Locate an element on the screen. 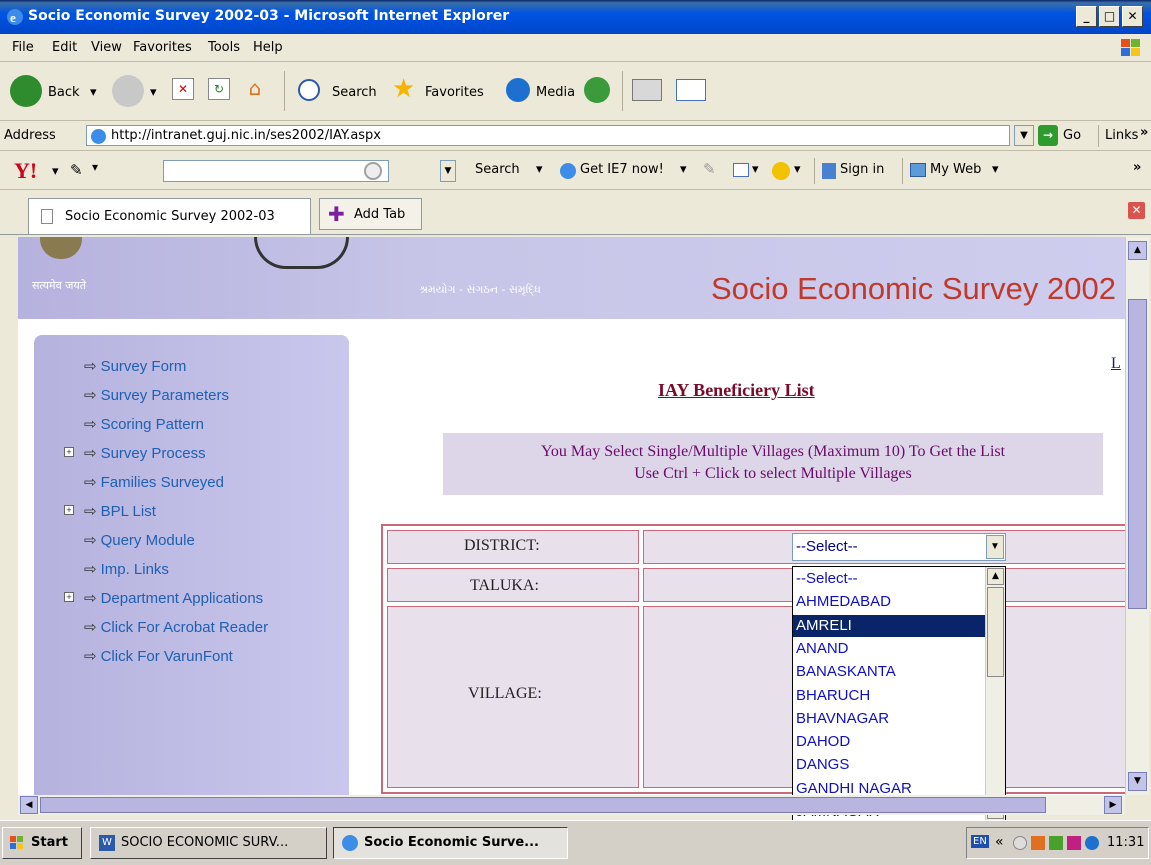  scroll-down-icon: ▼ is located at coordinates (1137, 781).